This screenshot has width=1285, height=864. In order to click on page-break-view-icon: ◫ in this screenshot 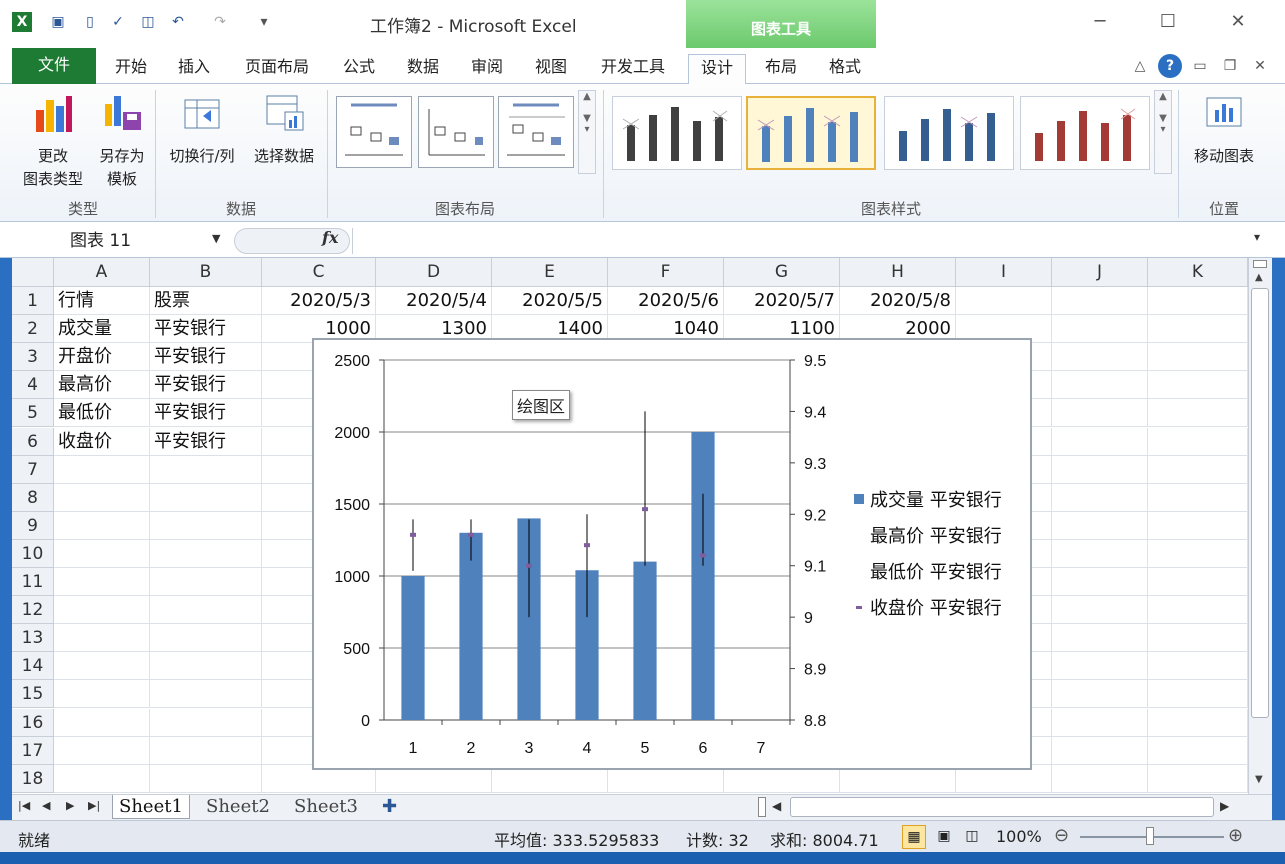, I will do `click(972, 837)`.